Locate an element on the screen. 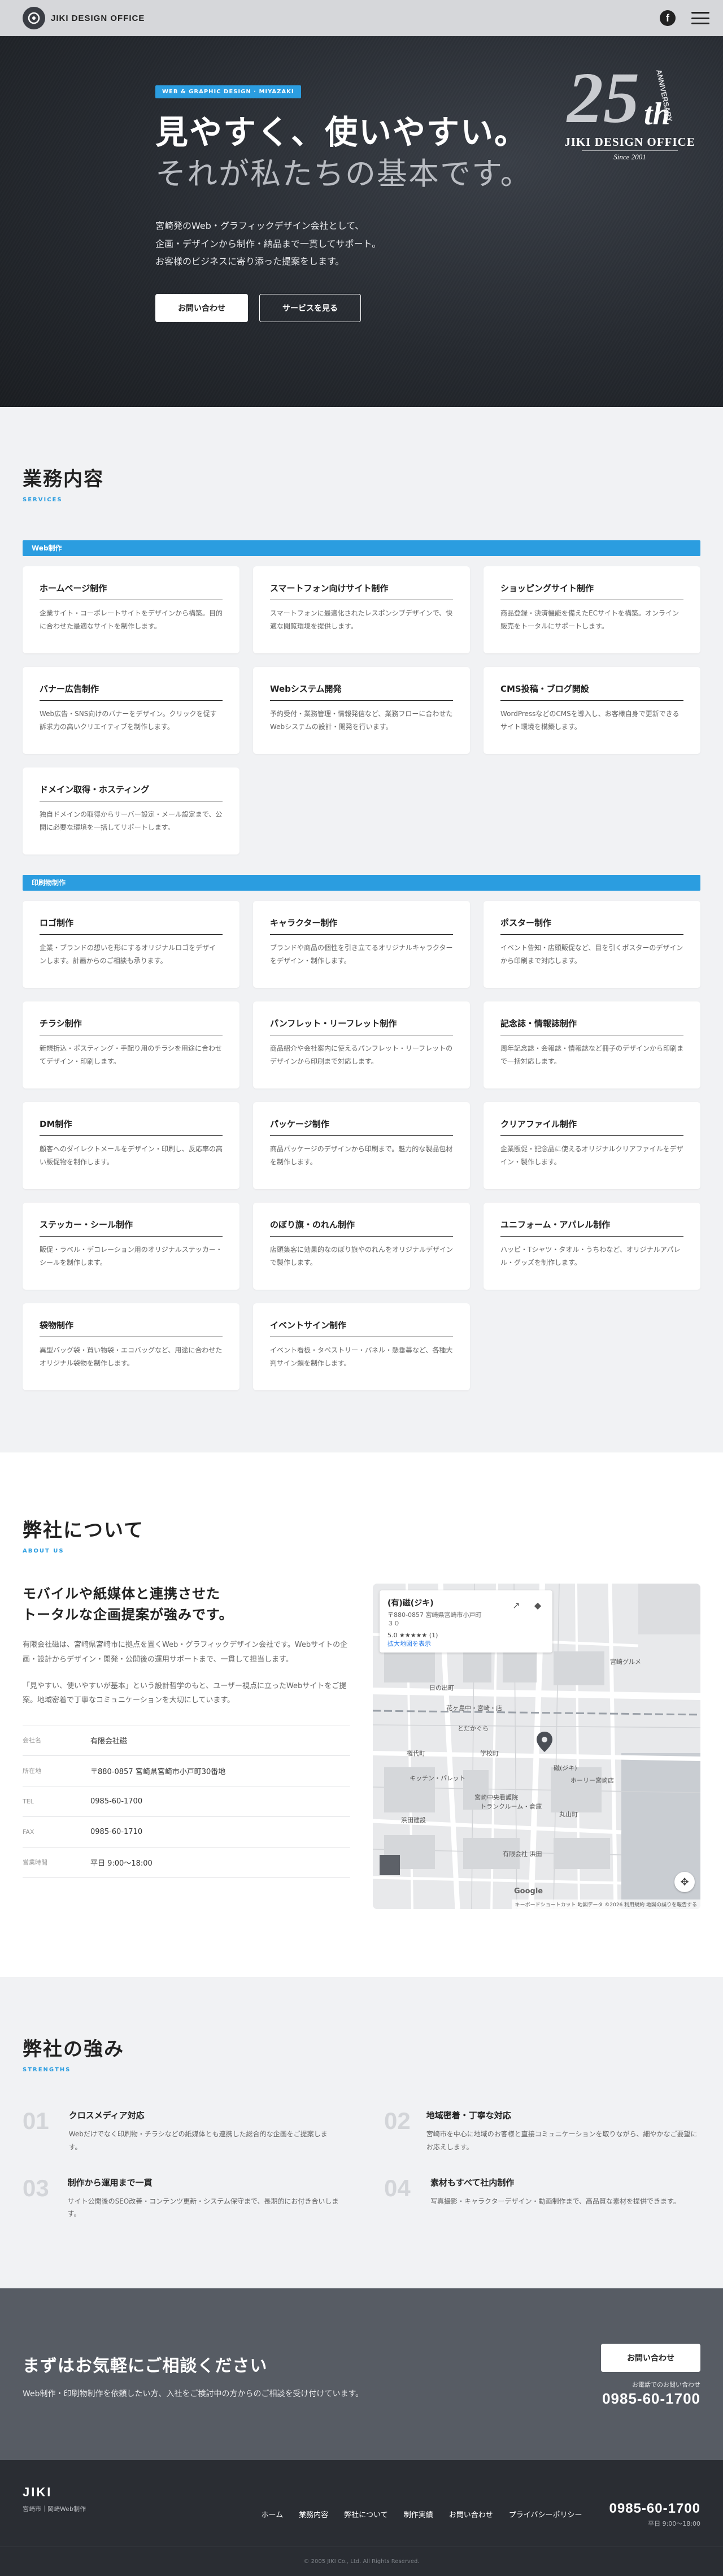 Image resolution: width=723 pixels, height=2576 pixels. cta-phone-number: 0985-60-1700 is located at coordinates (650, 2399).